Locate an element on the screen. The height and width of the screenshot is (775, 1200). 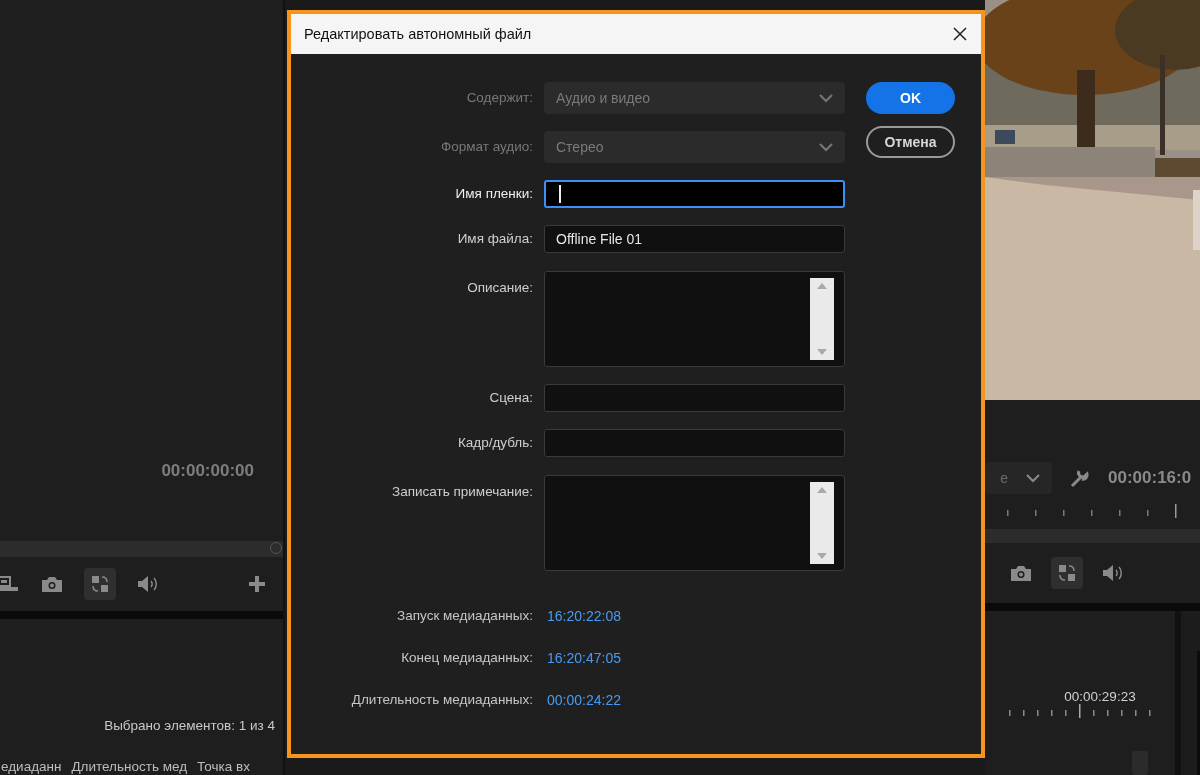
text-field: Offline File 01 is located at coordinates (694, 239).